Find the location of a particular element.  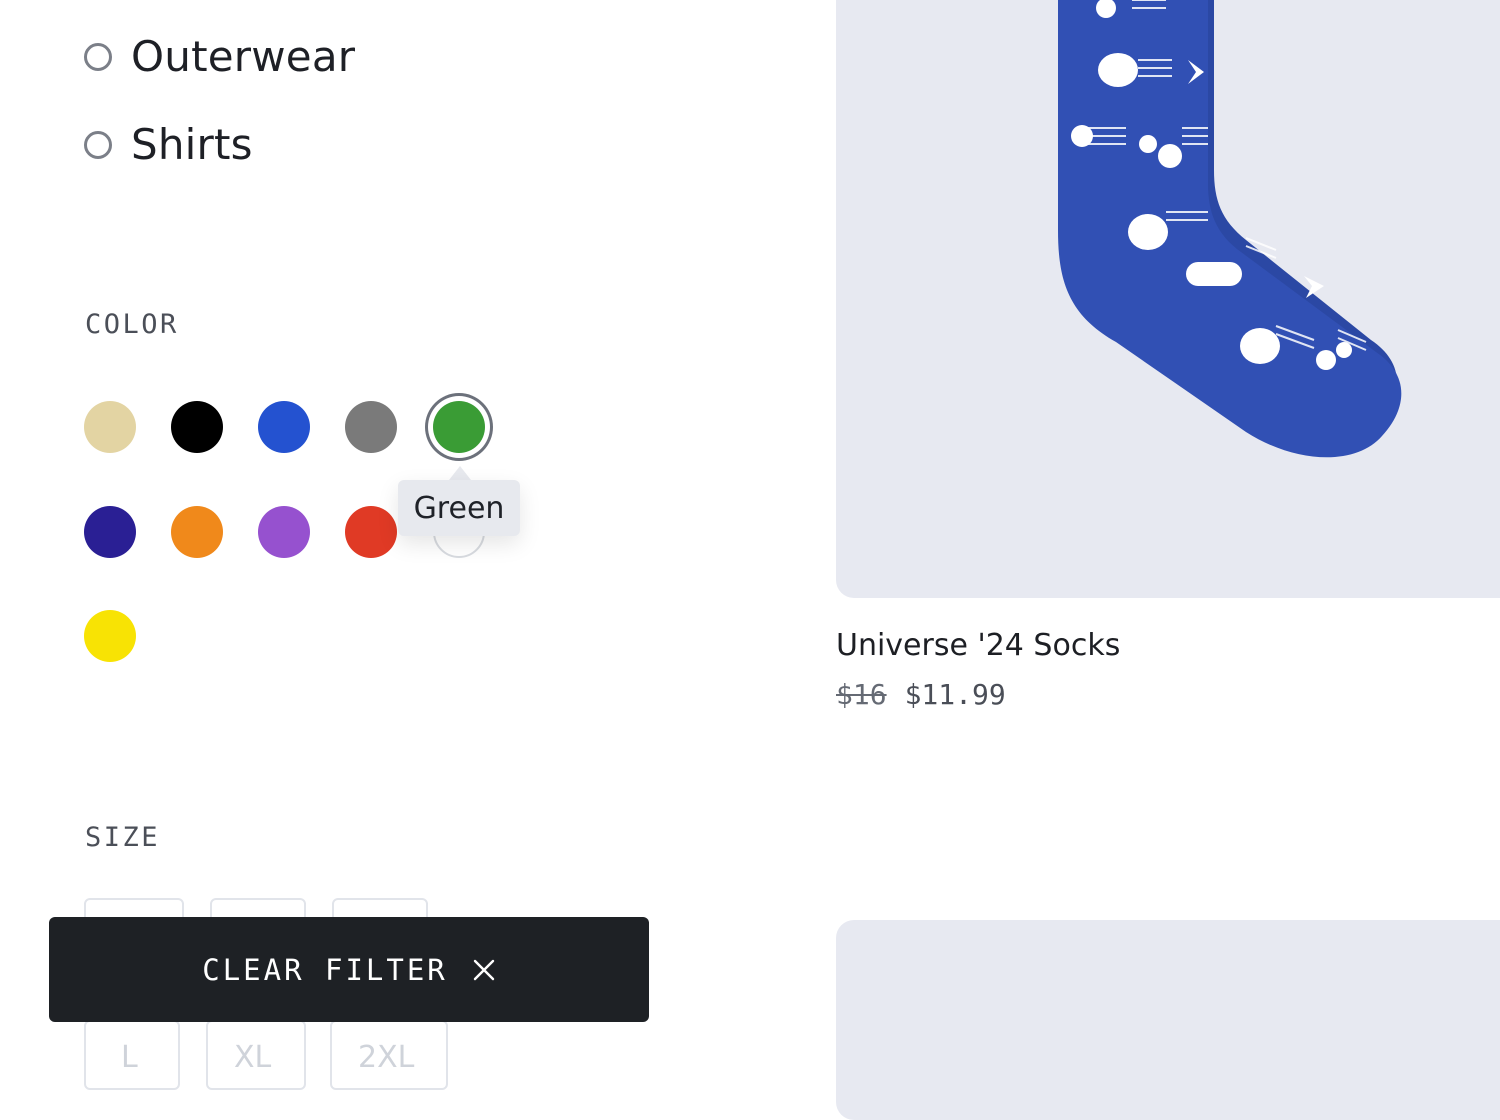

sock-image is located at coordinates (1230, 229).